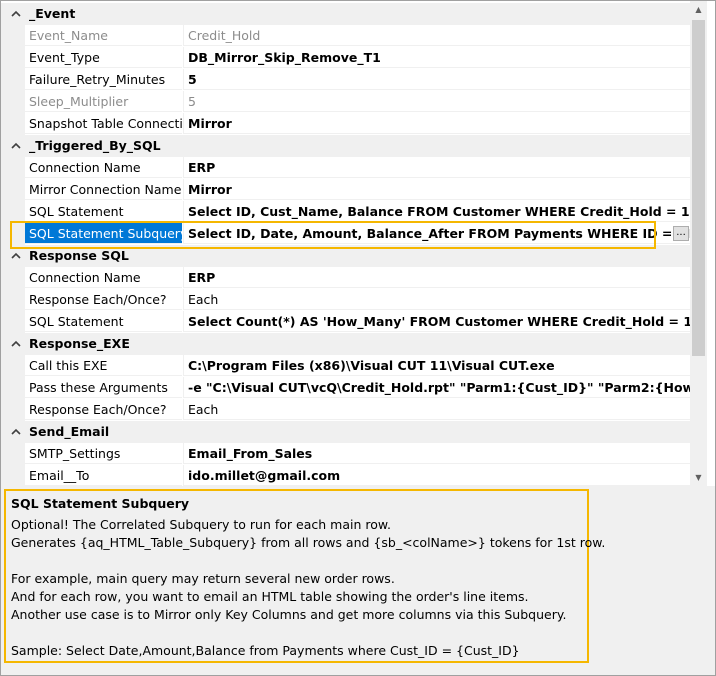 The height and width of the screenshot is (676, 716). What do you see at coordinates (345, 344) in the screenshot?
I see `category-header: Response_EXE` at bounding box center [345, 344].